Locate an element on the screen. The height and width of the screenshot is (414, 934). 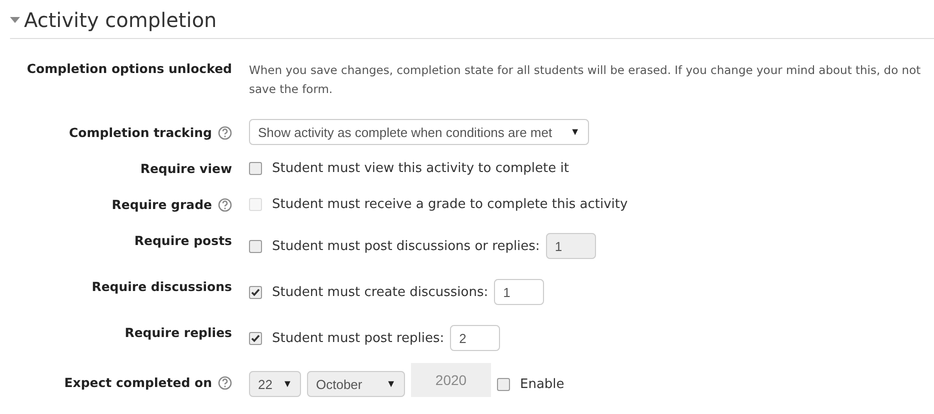
field-label: Completion options unlocked is located at coordinates (129, 68).